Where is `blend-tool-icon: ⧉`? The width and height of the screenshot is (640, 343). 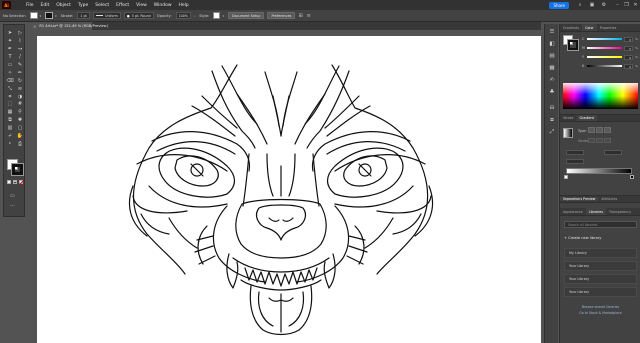
blend-tool-icon: ⧉ is located at coordinates (10, 121).